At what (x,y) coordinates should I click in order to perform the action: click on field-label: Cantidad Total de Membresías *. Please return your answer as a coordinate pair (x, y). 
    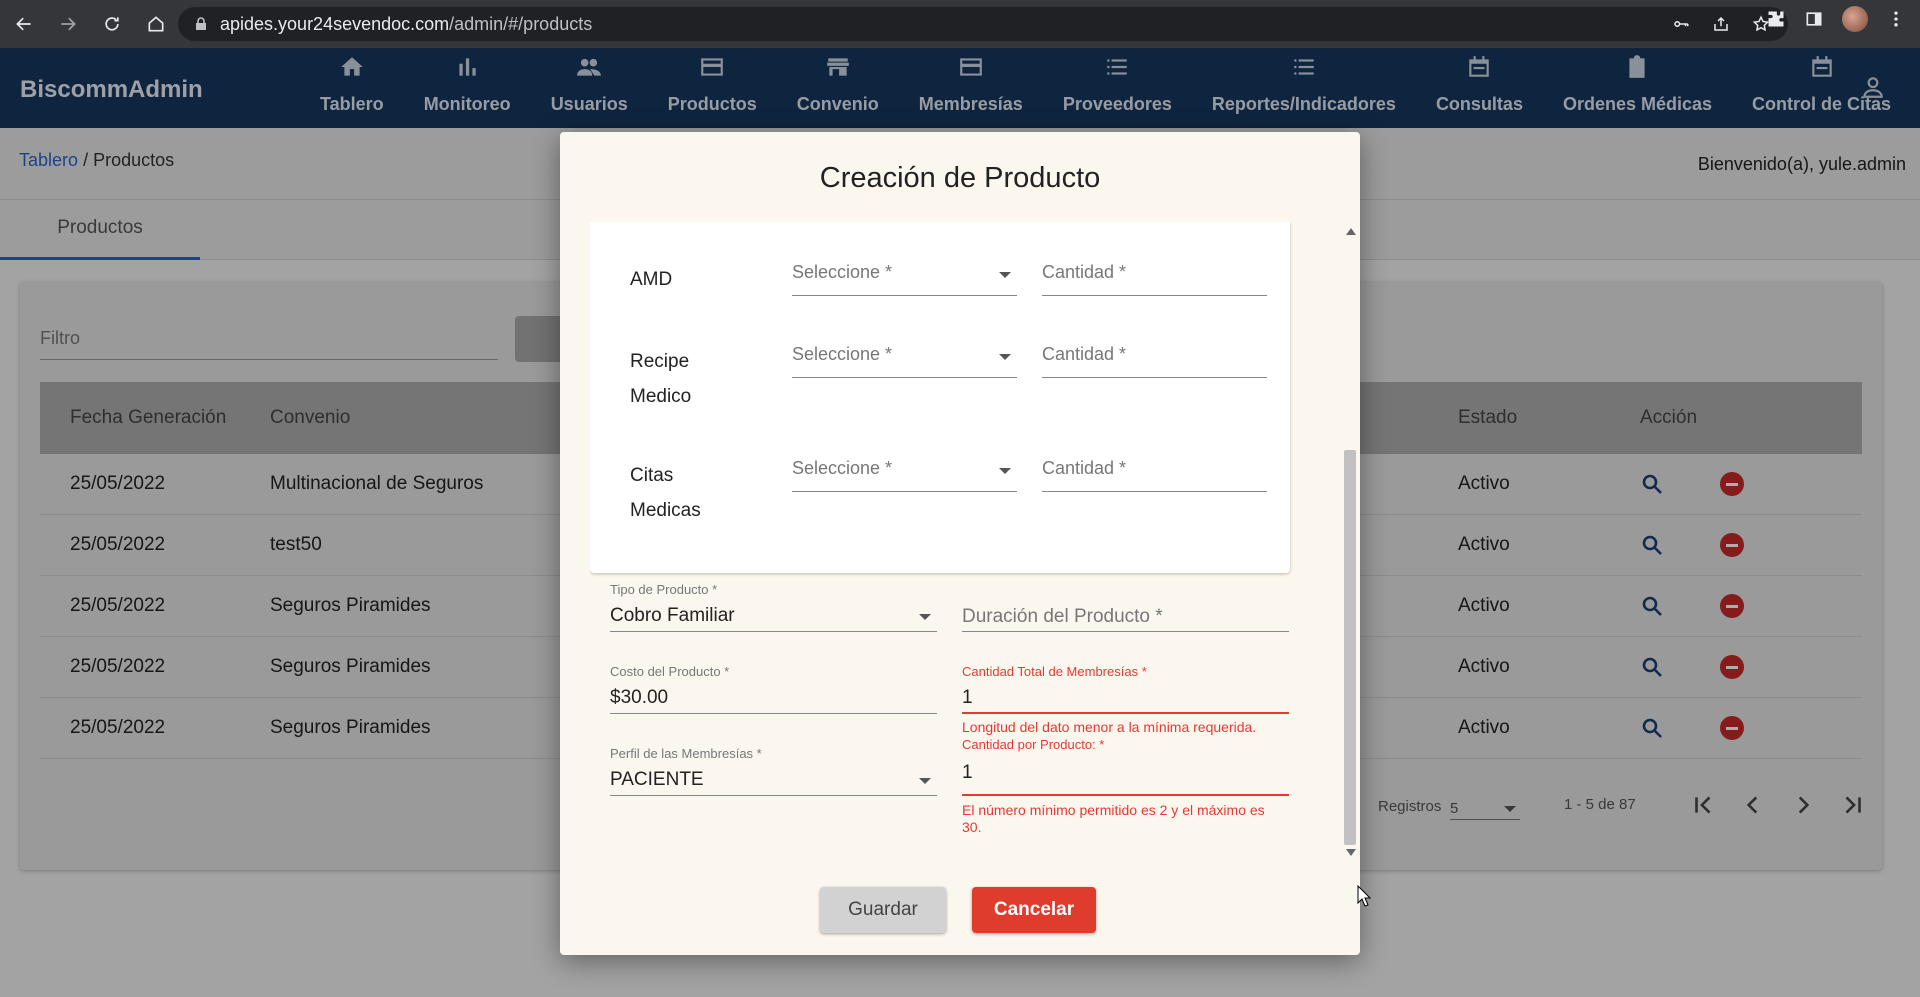
    Looking at the image, I should click on (1054, 671).